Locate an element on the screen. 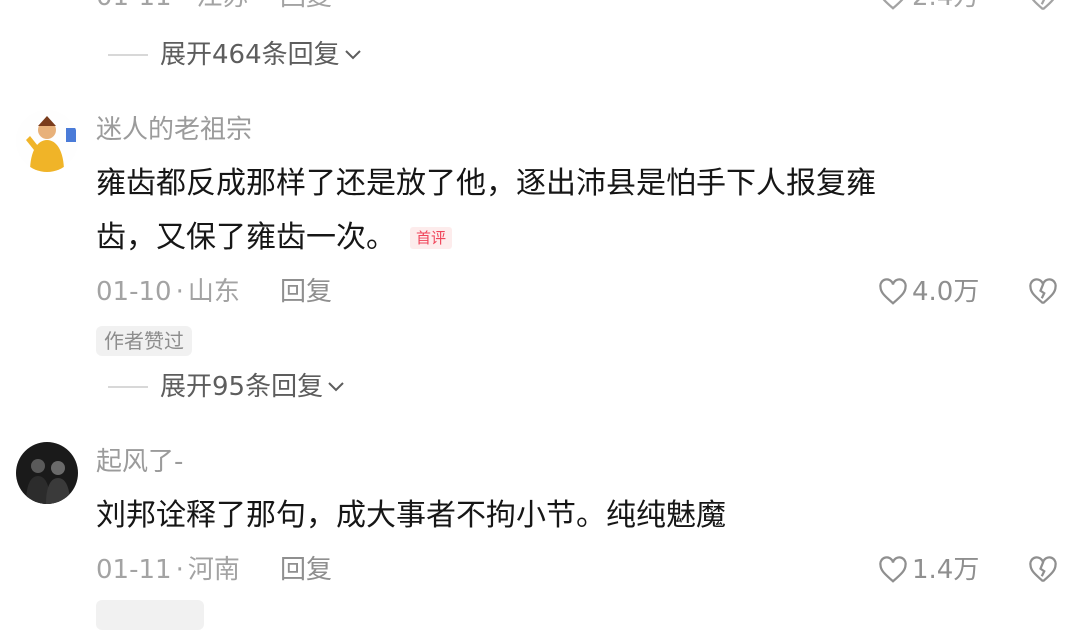 This screenshot has height=630, width=1082. like-button: 1.4万 is located at coordinates (928, 570).